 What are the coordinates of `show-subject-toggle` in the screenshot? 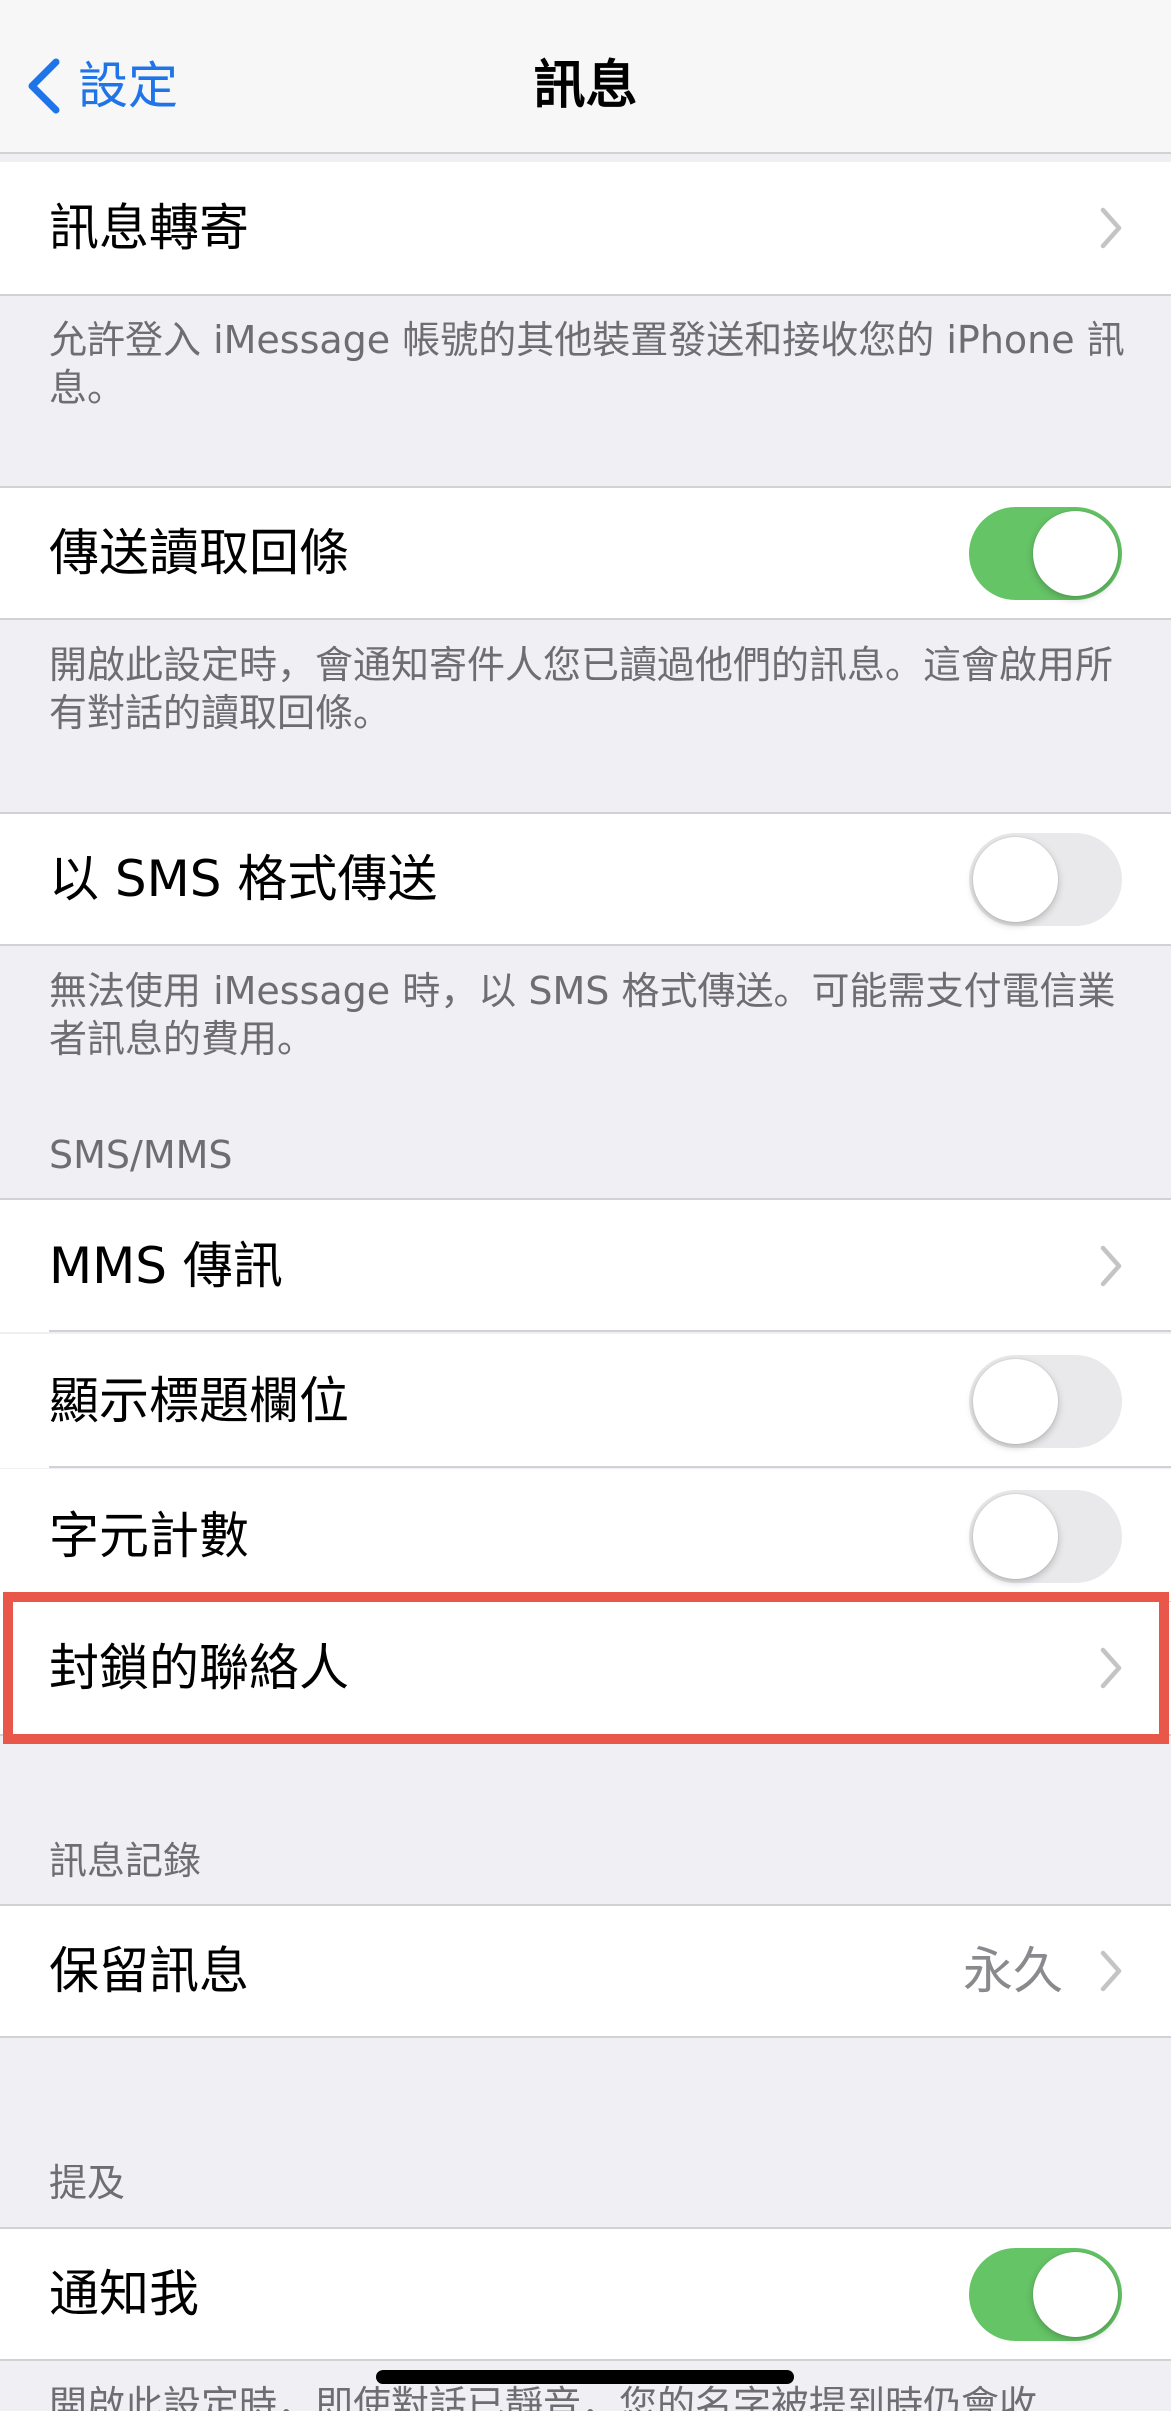 It's located at (1045, 1401).